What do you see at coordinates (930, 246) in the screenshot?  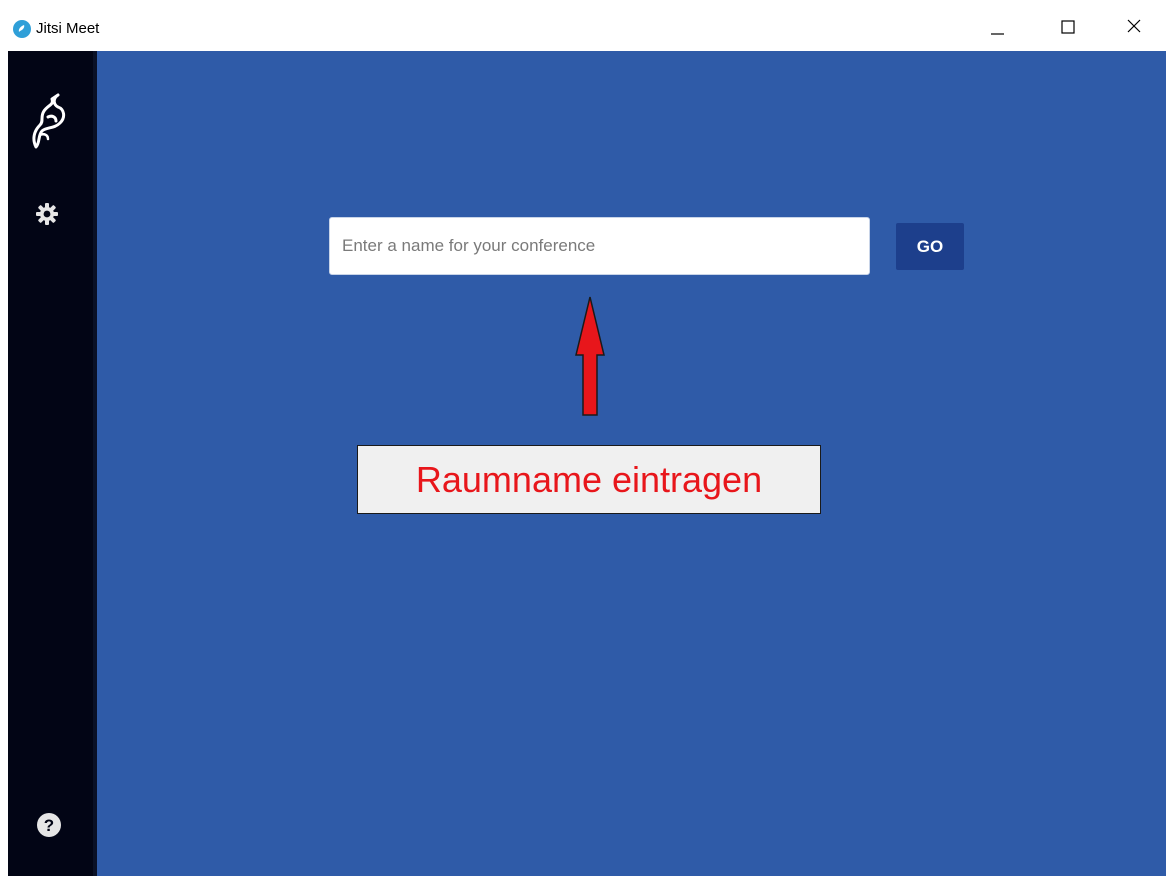 I see `go-button: GO` at bounding box center [930, 246].